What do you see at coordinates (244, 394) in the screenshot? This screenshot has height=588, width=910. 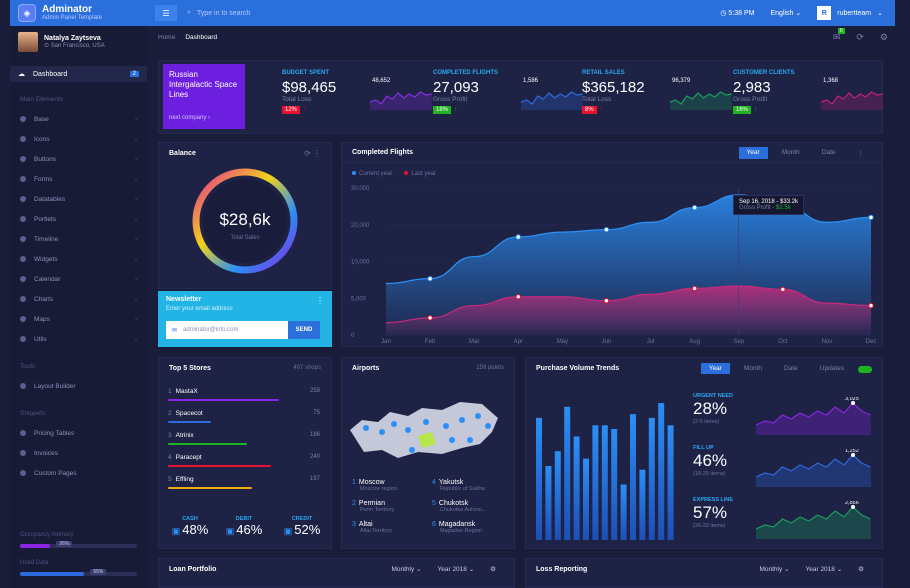 I see `store-item: 1 MastaX 259` at bounding box center [244, 394].